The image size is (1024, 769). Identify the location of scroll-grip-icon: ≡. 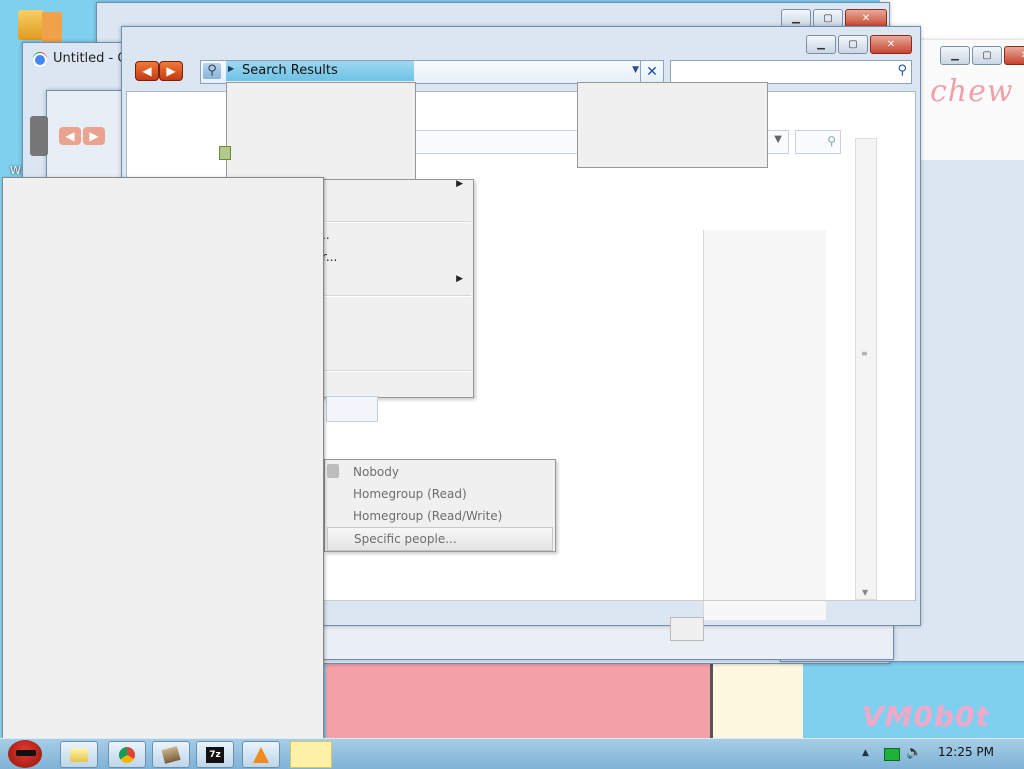
(864, 353).